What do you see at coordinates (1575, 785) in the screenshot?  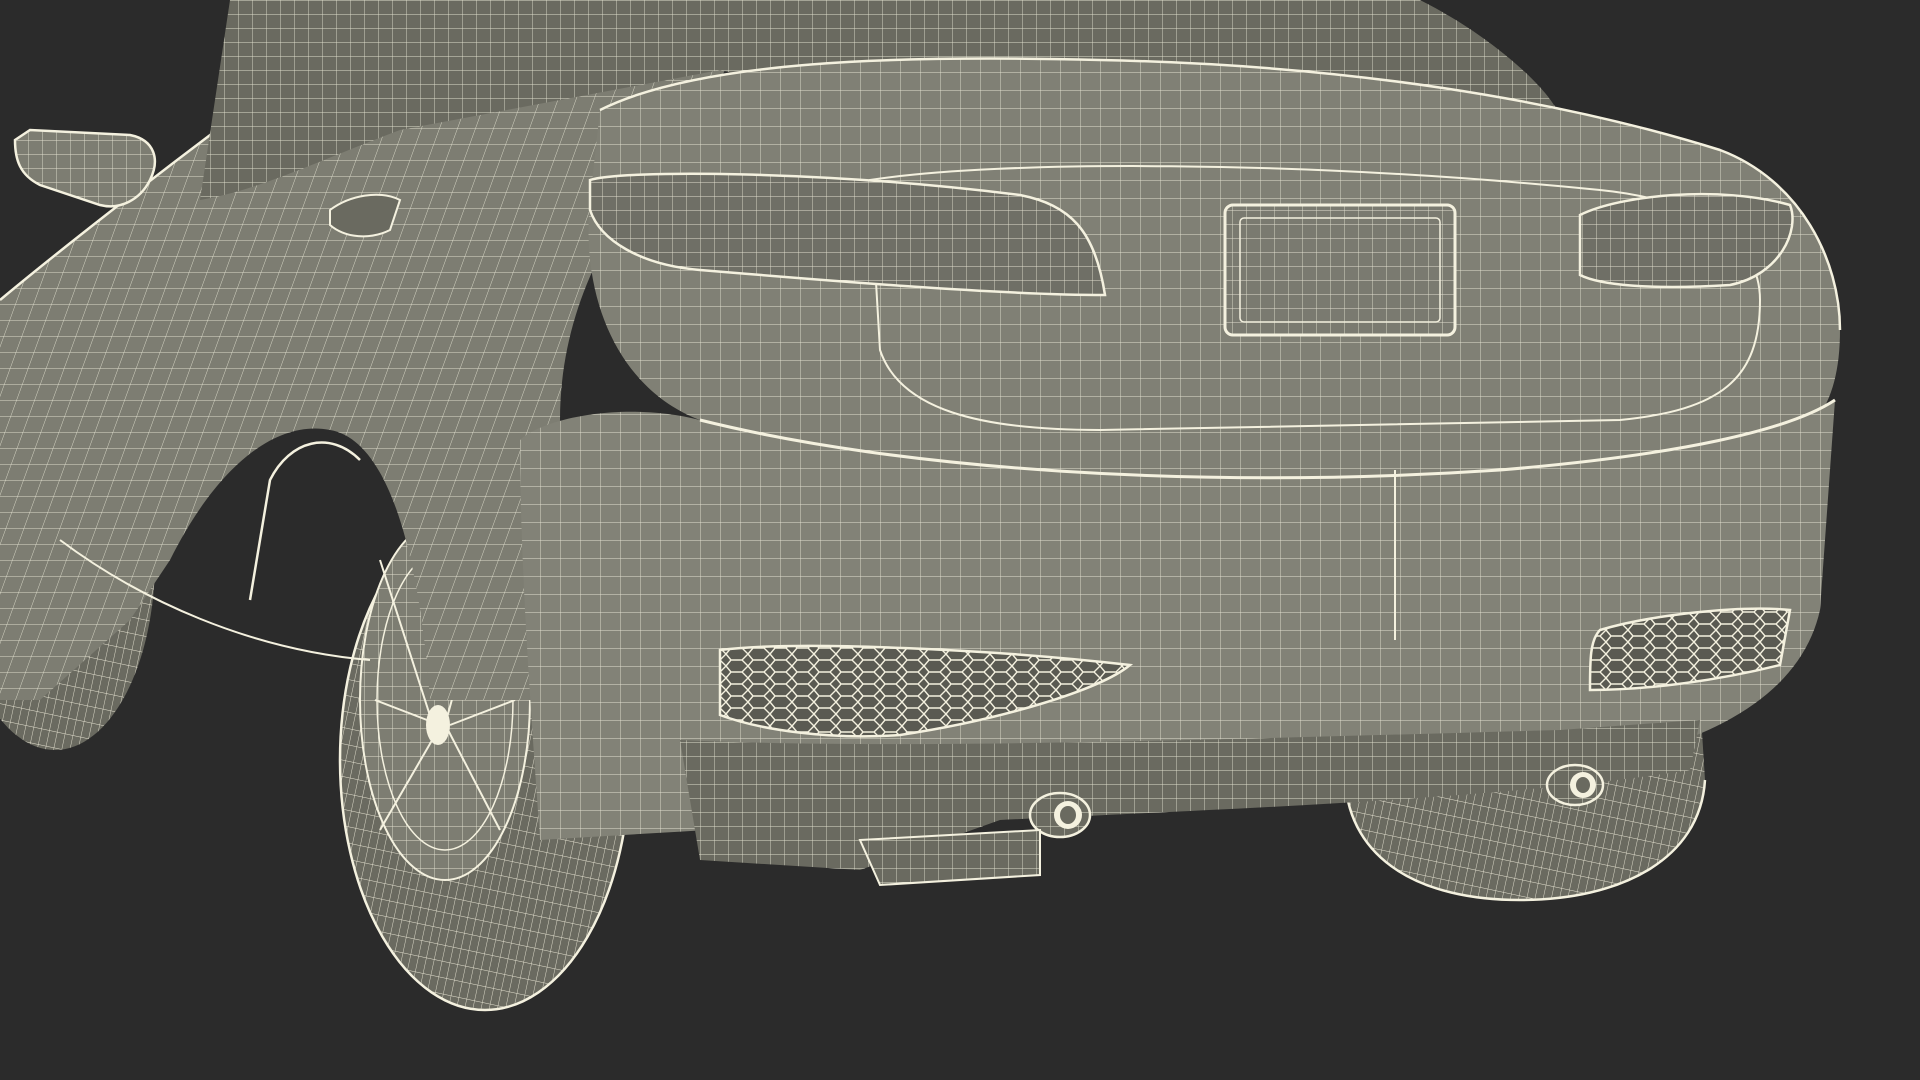 I see `right-exhaust-tip` at bounding box center [1575, 785].